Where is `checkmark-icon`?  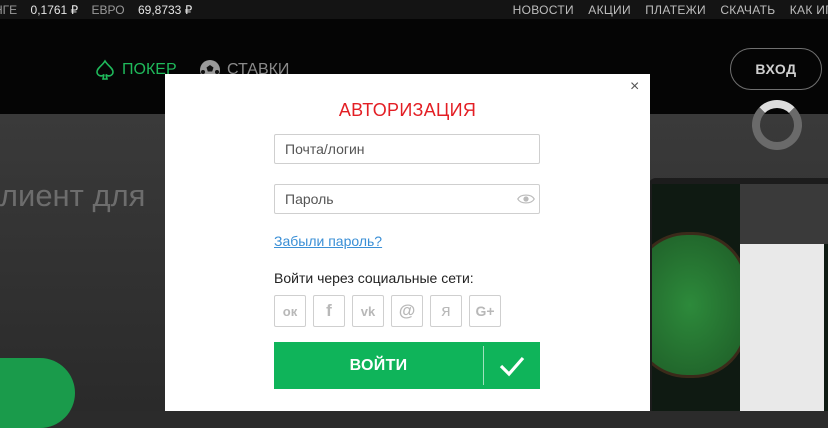 checkmark-icon is located at coordinates (512, 365).